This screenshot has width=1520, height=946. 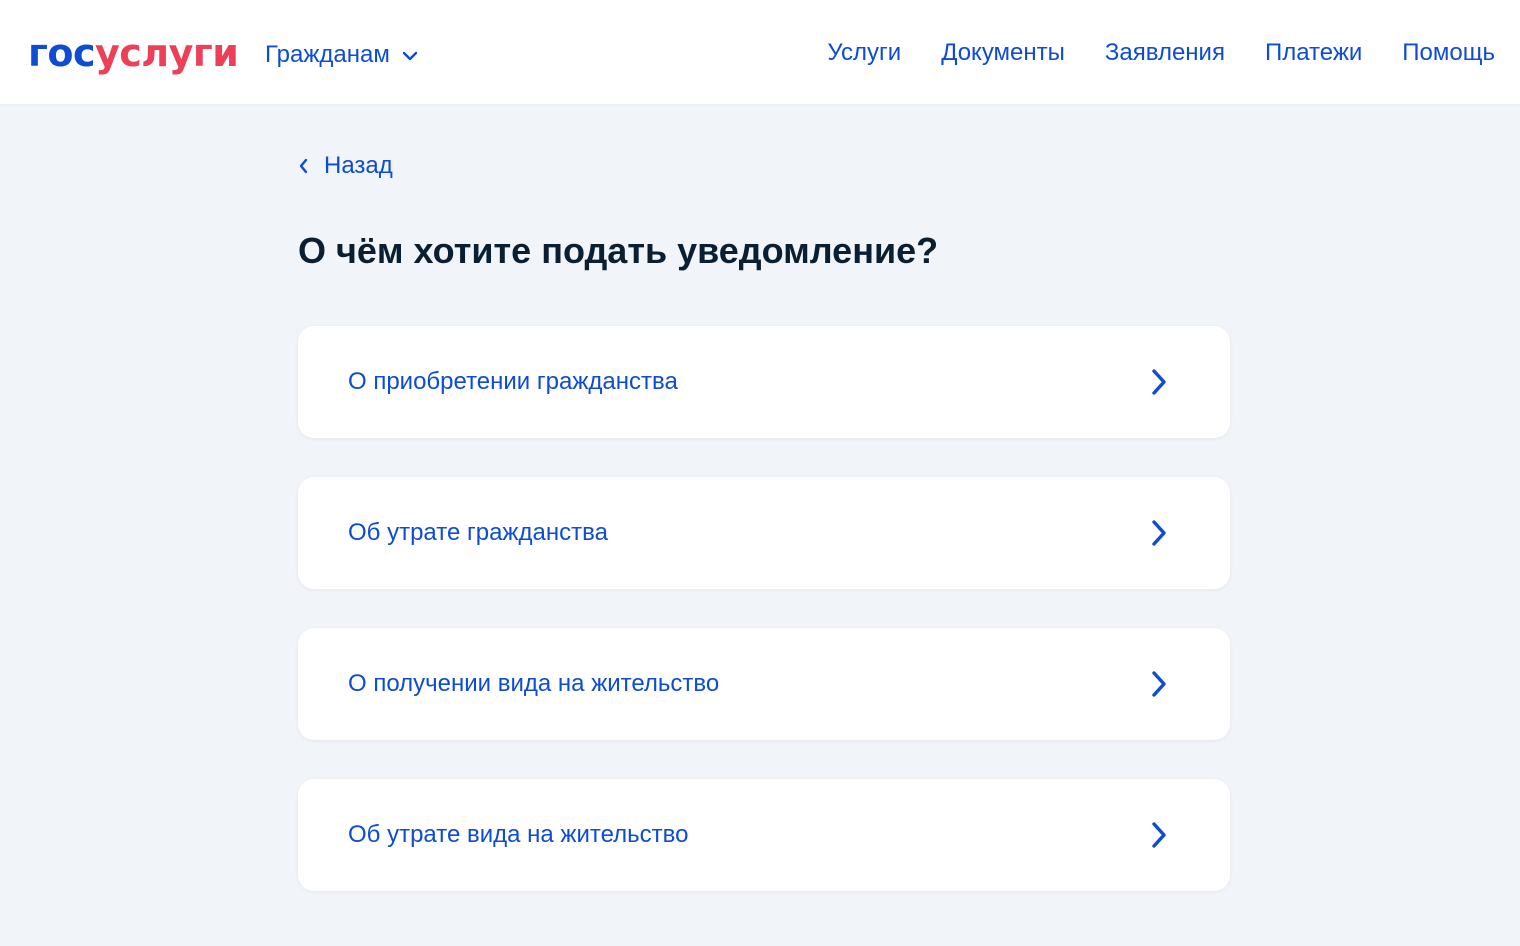 I want to click on nav-link-services: Услуги, so click(x=864, y=53).